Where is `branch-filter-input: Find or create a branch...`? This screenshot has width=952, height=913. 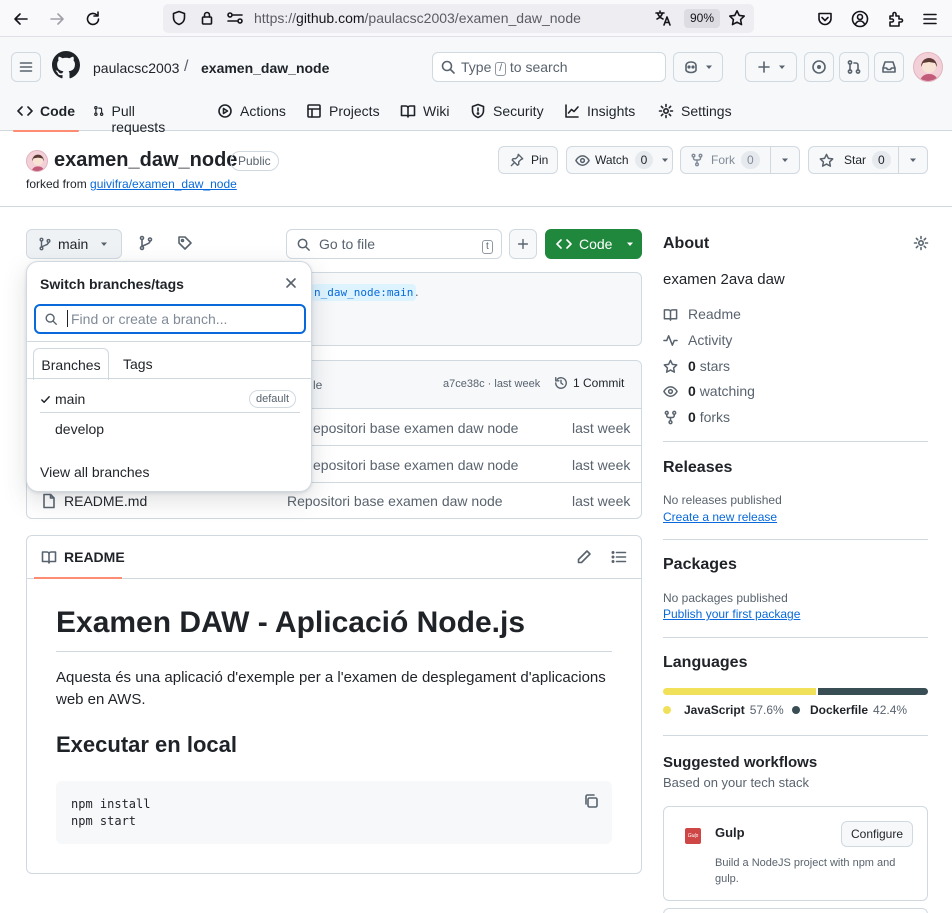 branch-filter-input: Find or create a branch... is located at coordinates (170, 319).